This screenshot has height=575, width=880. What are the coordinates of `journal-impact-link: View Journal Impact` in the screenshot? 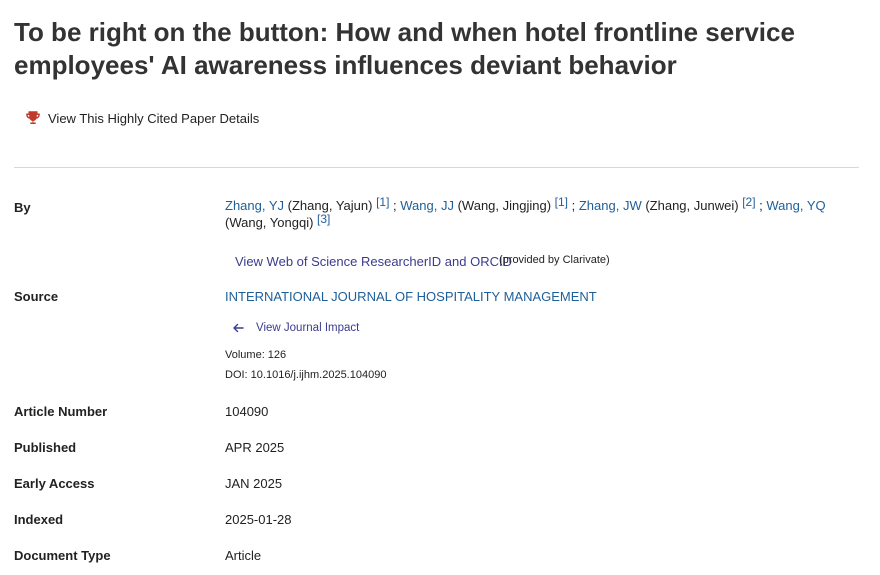 It's located at (295, 328).